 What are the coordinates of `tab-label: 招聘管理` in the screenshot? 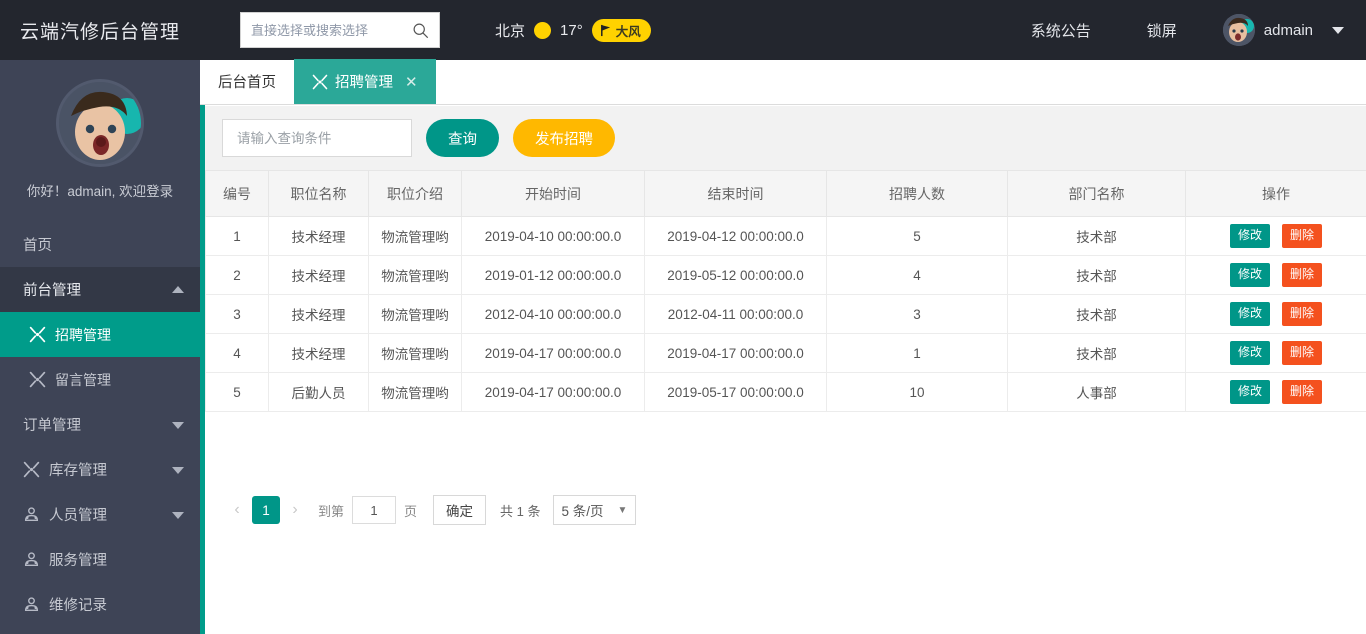 It's located at (364, 83).